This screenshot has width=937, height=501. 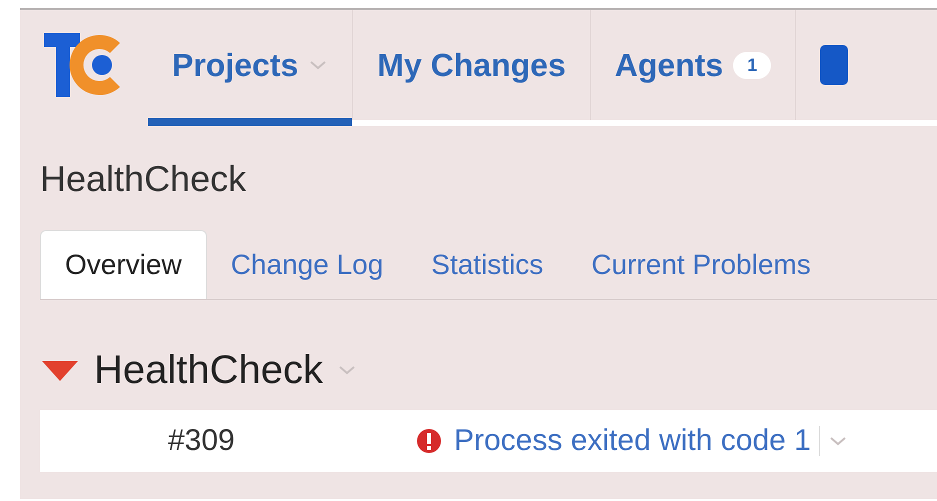 What do you see at coordinates (307, 264) in the screenshot?
I see `tab: Change Log` at bounding box center [307, 264].